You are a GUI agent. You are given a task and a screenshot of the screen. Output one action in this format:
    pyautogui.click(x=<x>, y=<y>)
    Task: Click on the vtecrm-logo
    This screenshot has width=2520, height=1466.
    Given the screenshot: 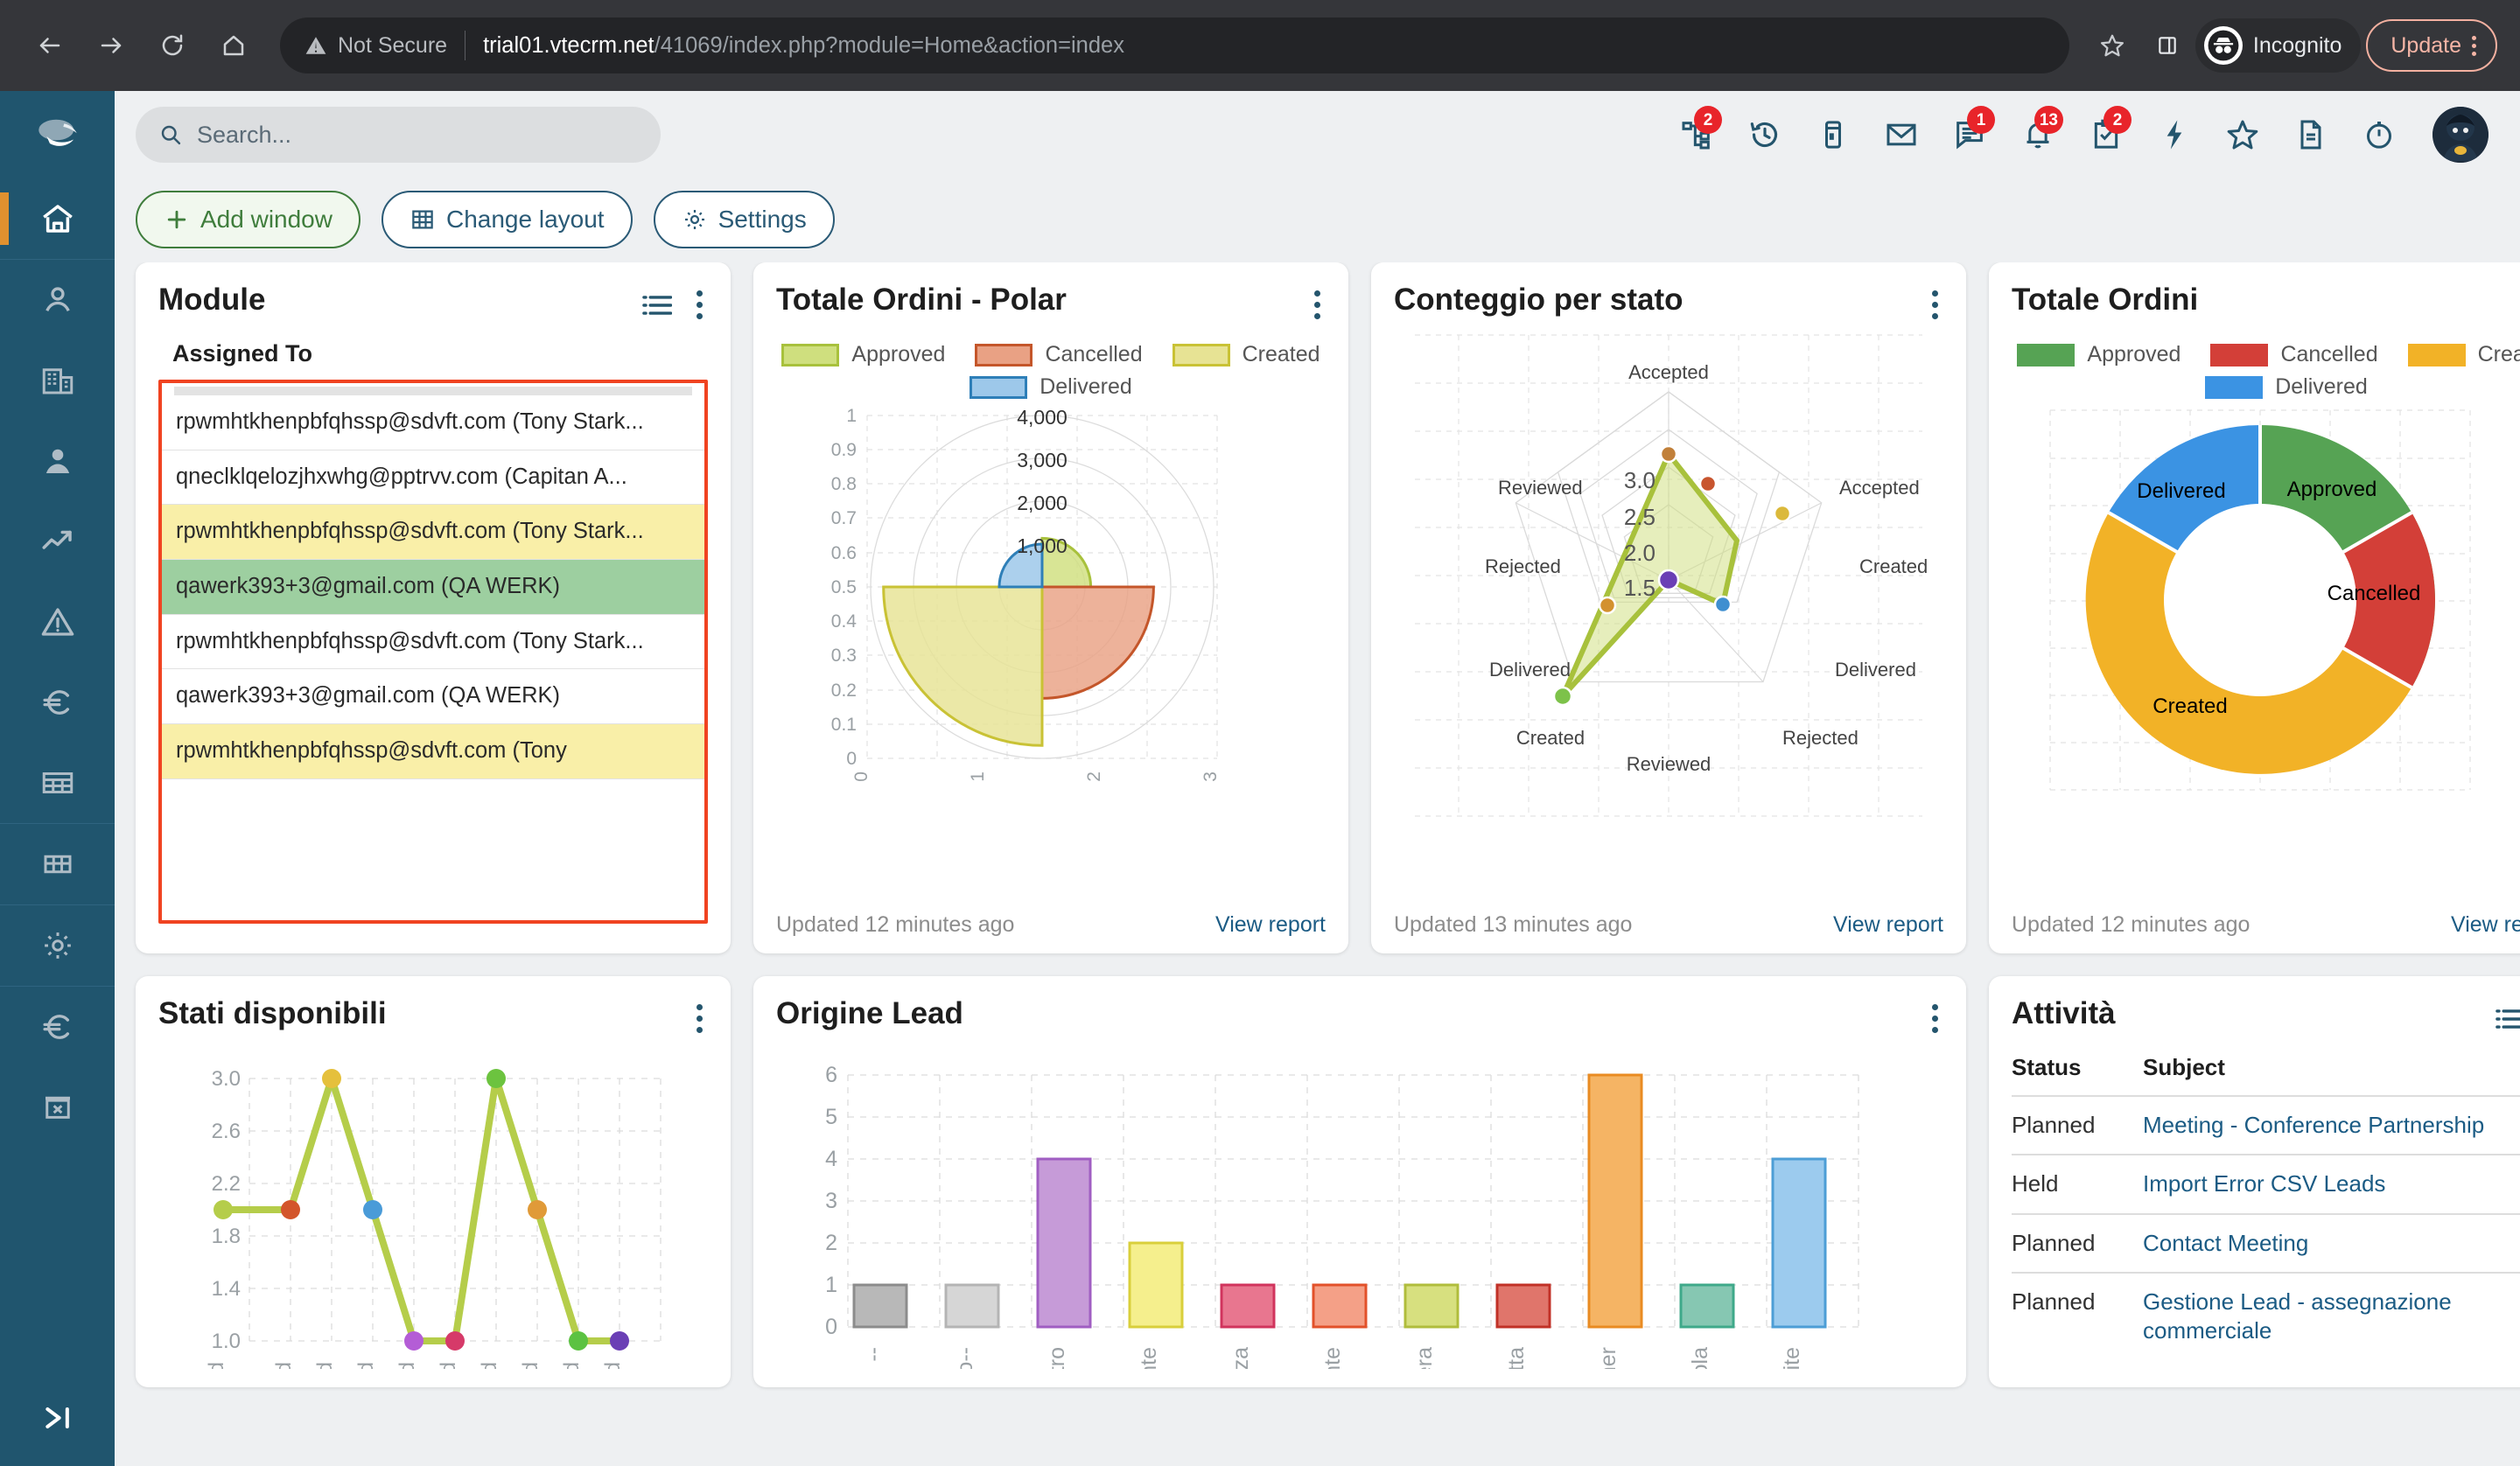 What is the action you would take?
    pyautogui.click(x=57, y=135)
    